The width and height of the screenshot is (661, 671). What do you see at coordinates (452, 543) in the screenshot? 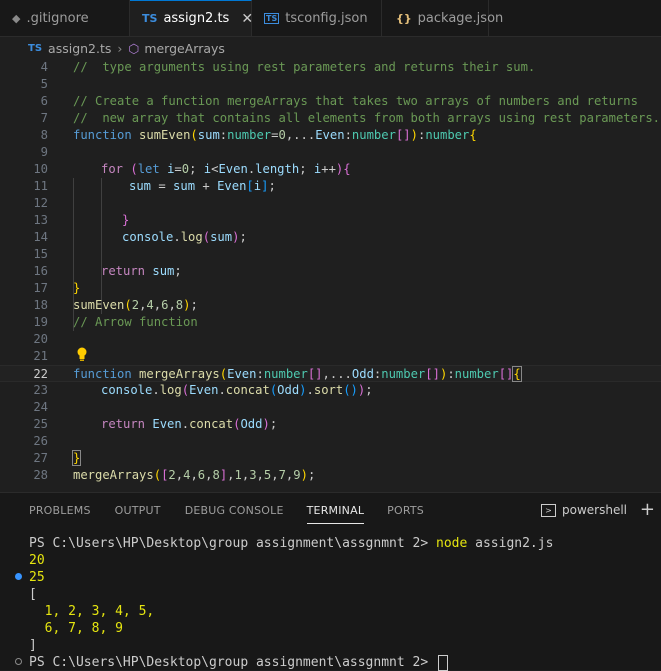
I see `command-text: node` at bounding box center [452, 543].